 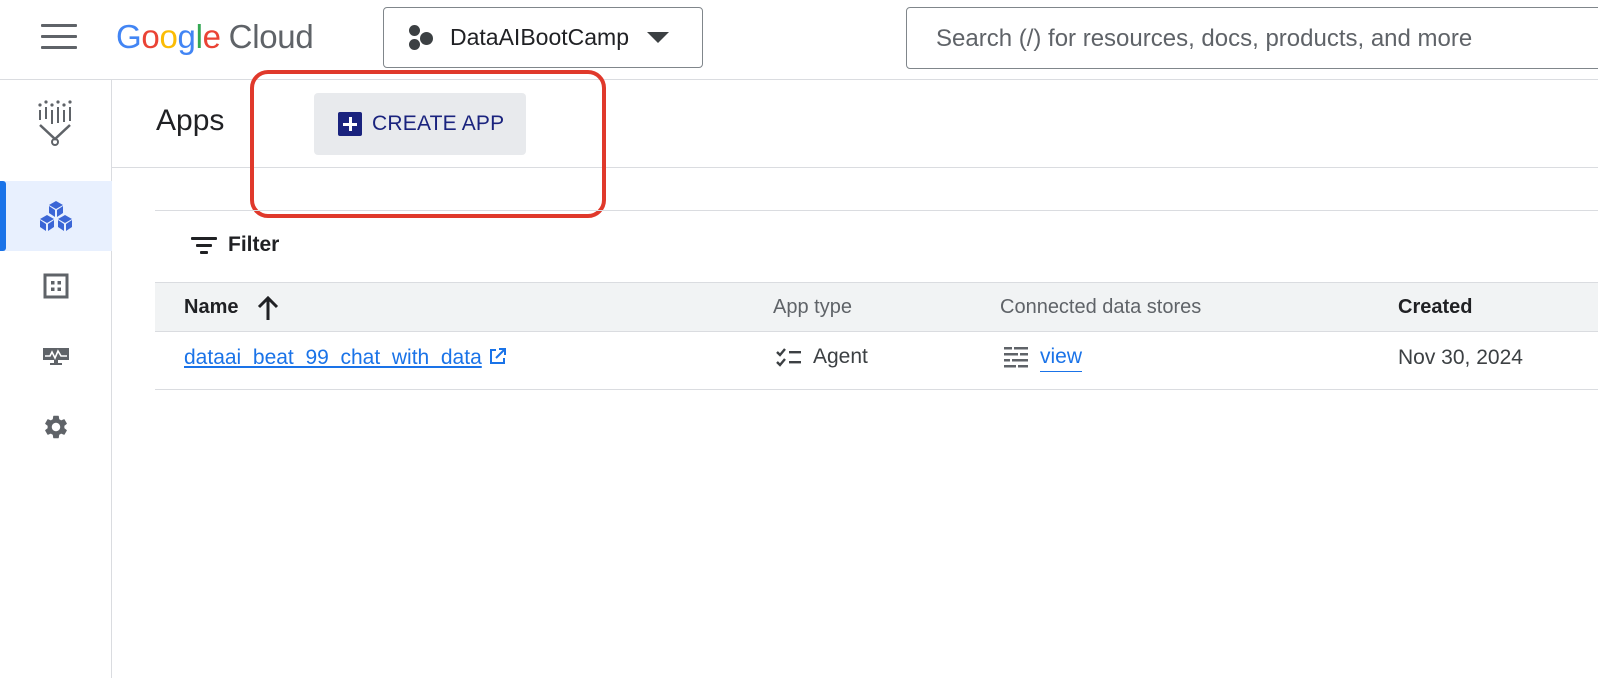 I want to click on created-date-cell: Nov 30, 2024, so click(x=1460, y=357).